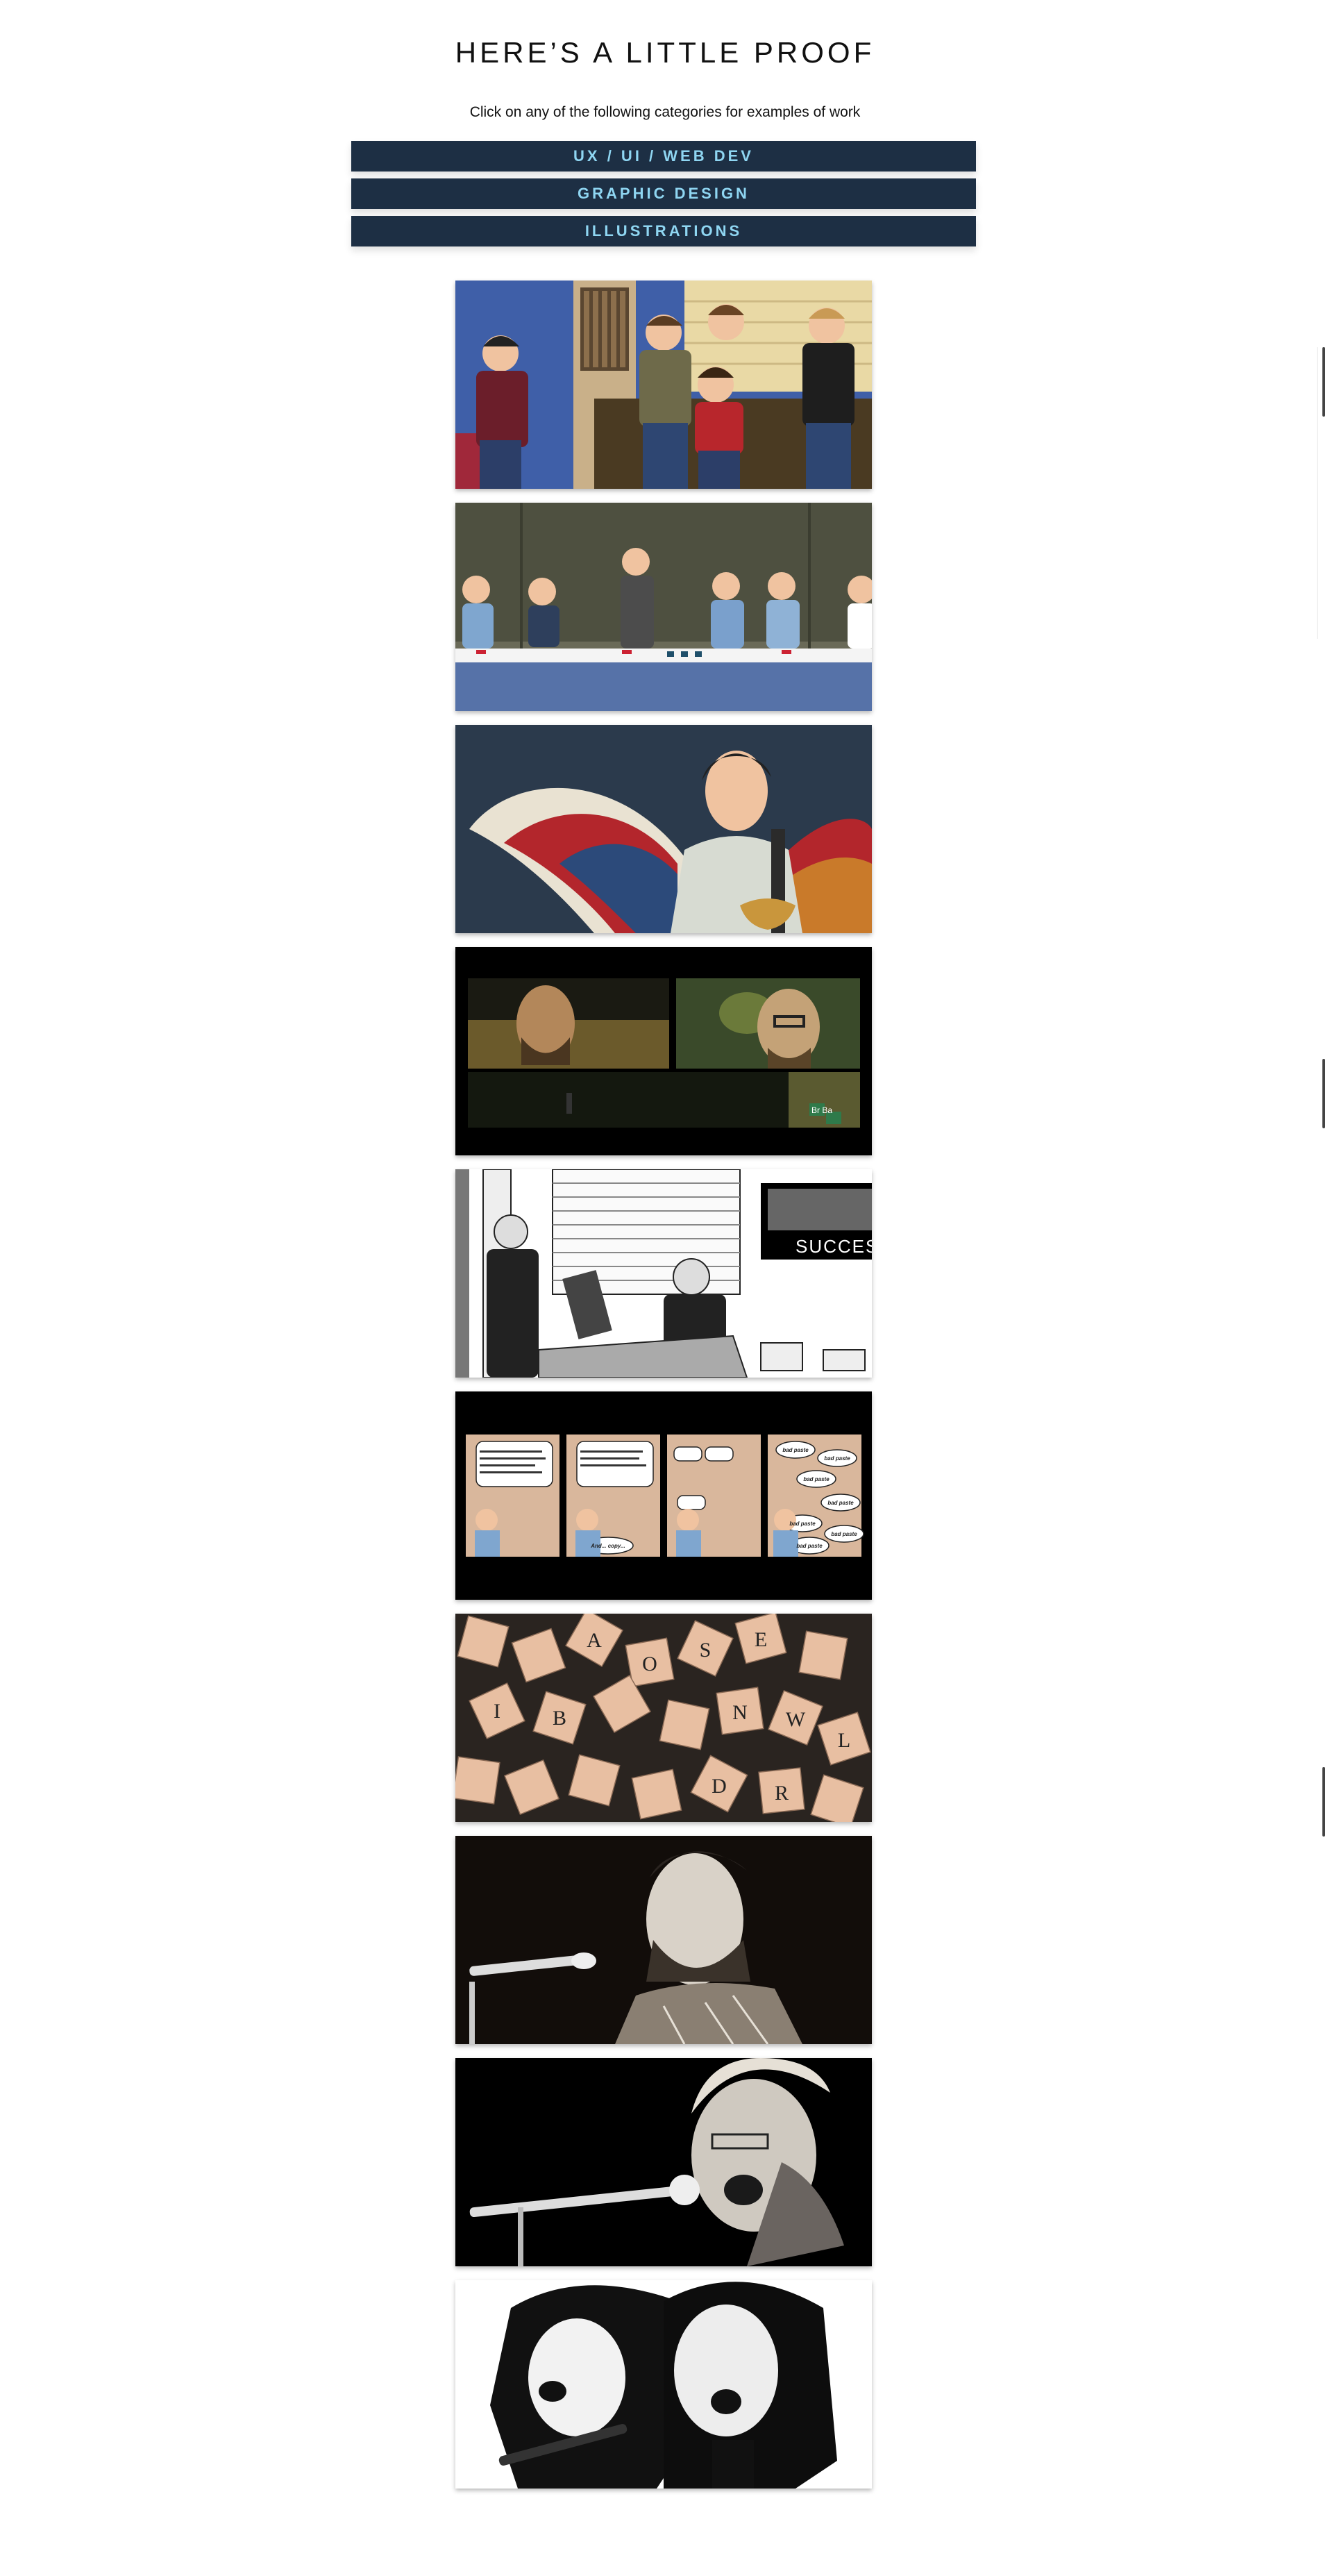  I want to click on tile-letter: I, so click(497, 1711).